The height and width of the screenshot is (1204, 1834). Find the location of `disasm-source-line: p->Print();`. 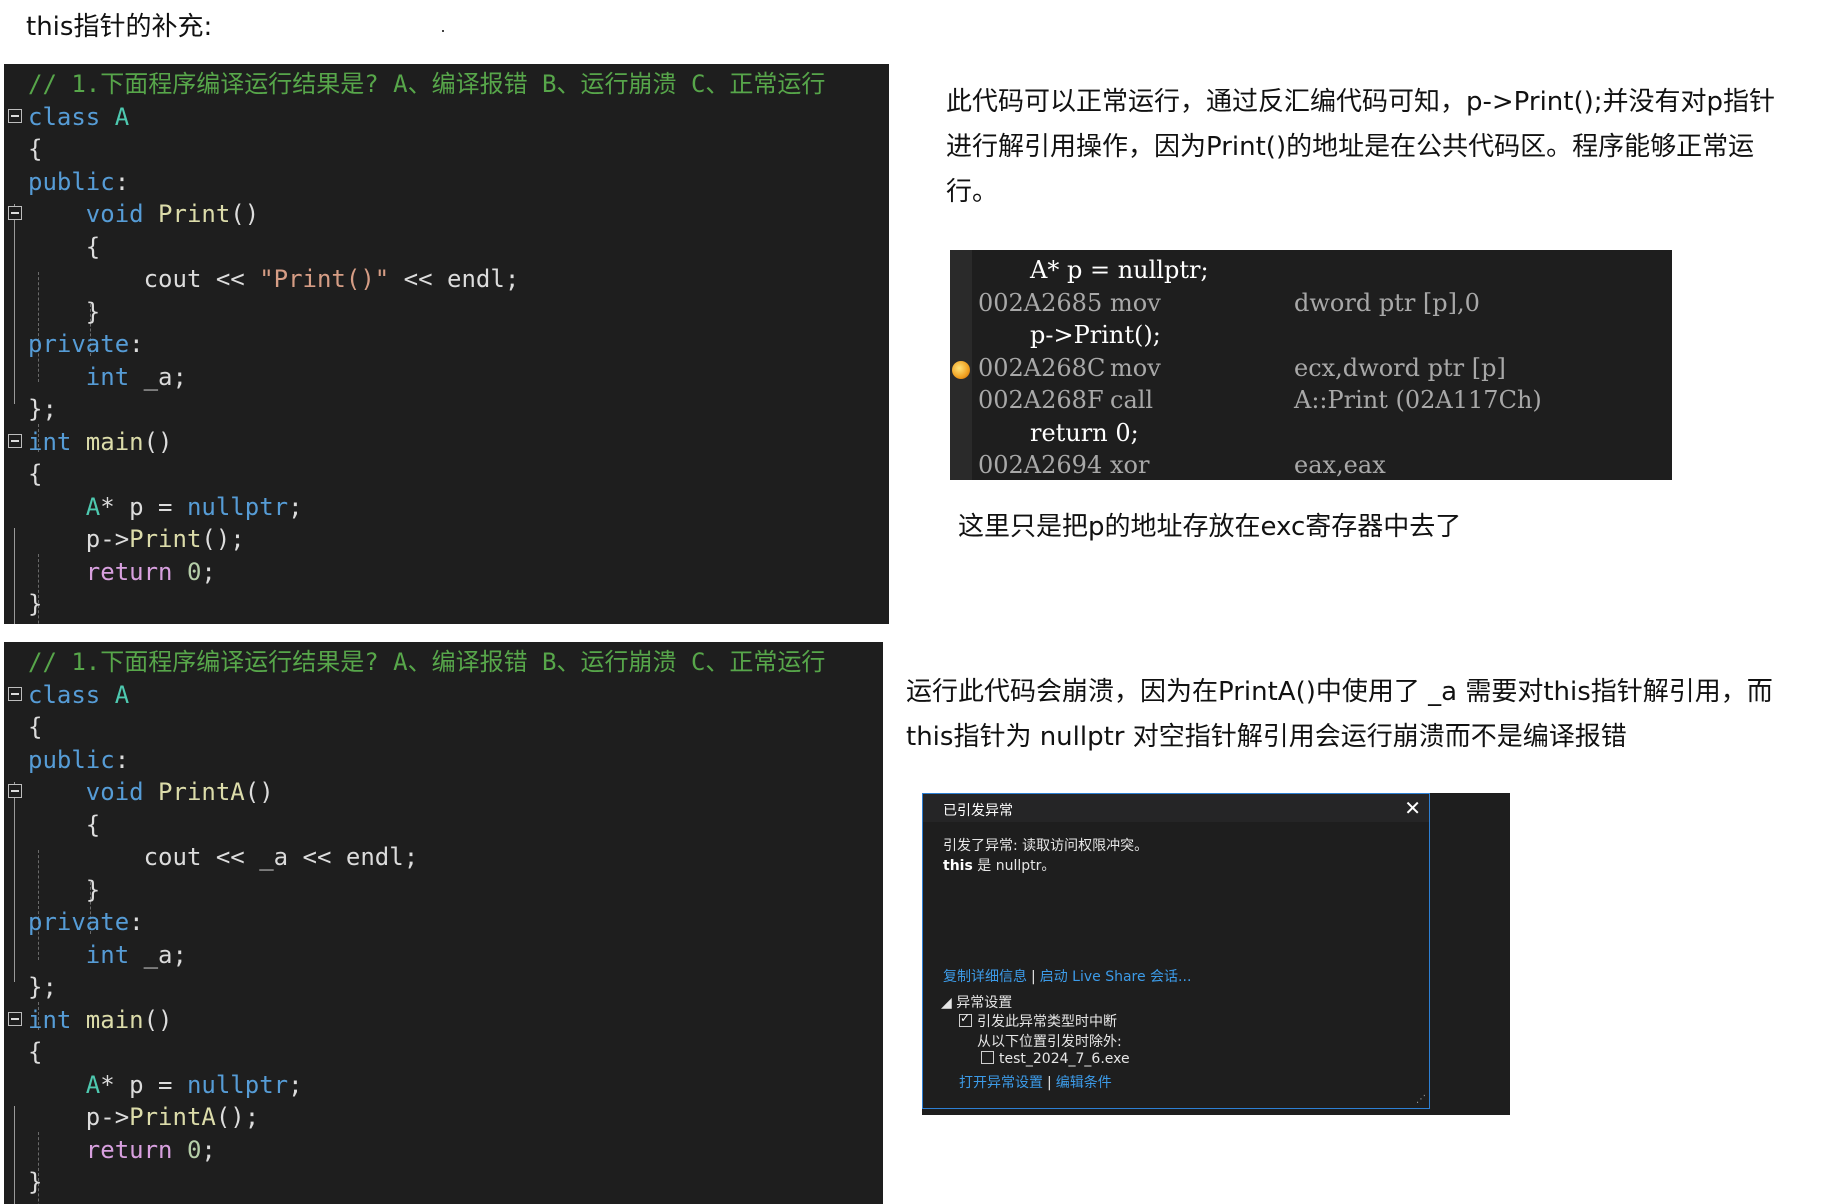

disasm-source-line: p->Print(); is located at coordinates (1095, 335).